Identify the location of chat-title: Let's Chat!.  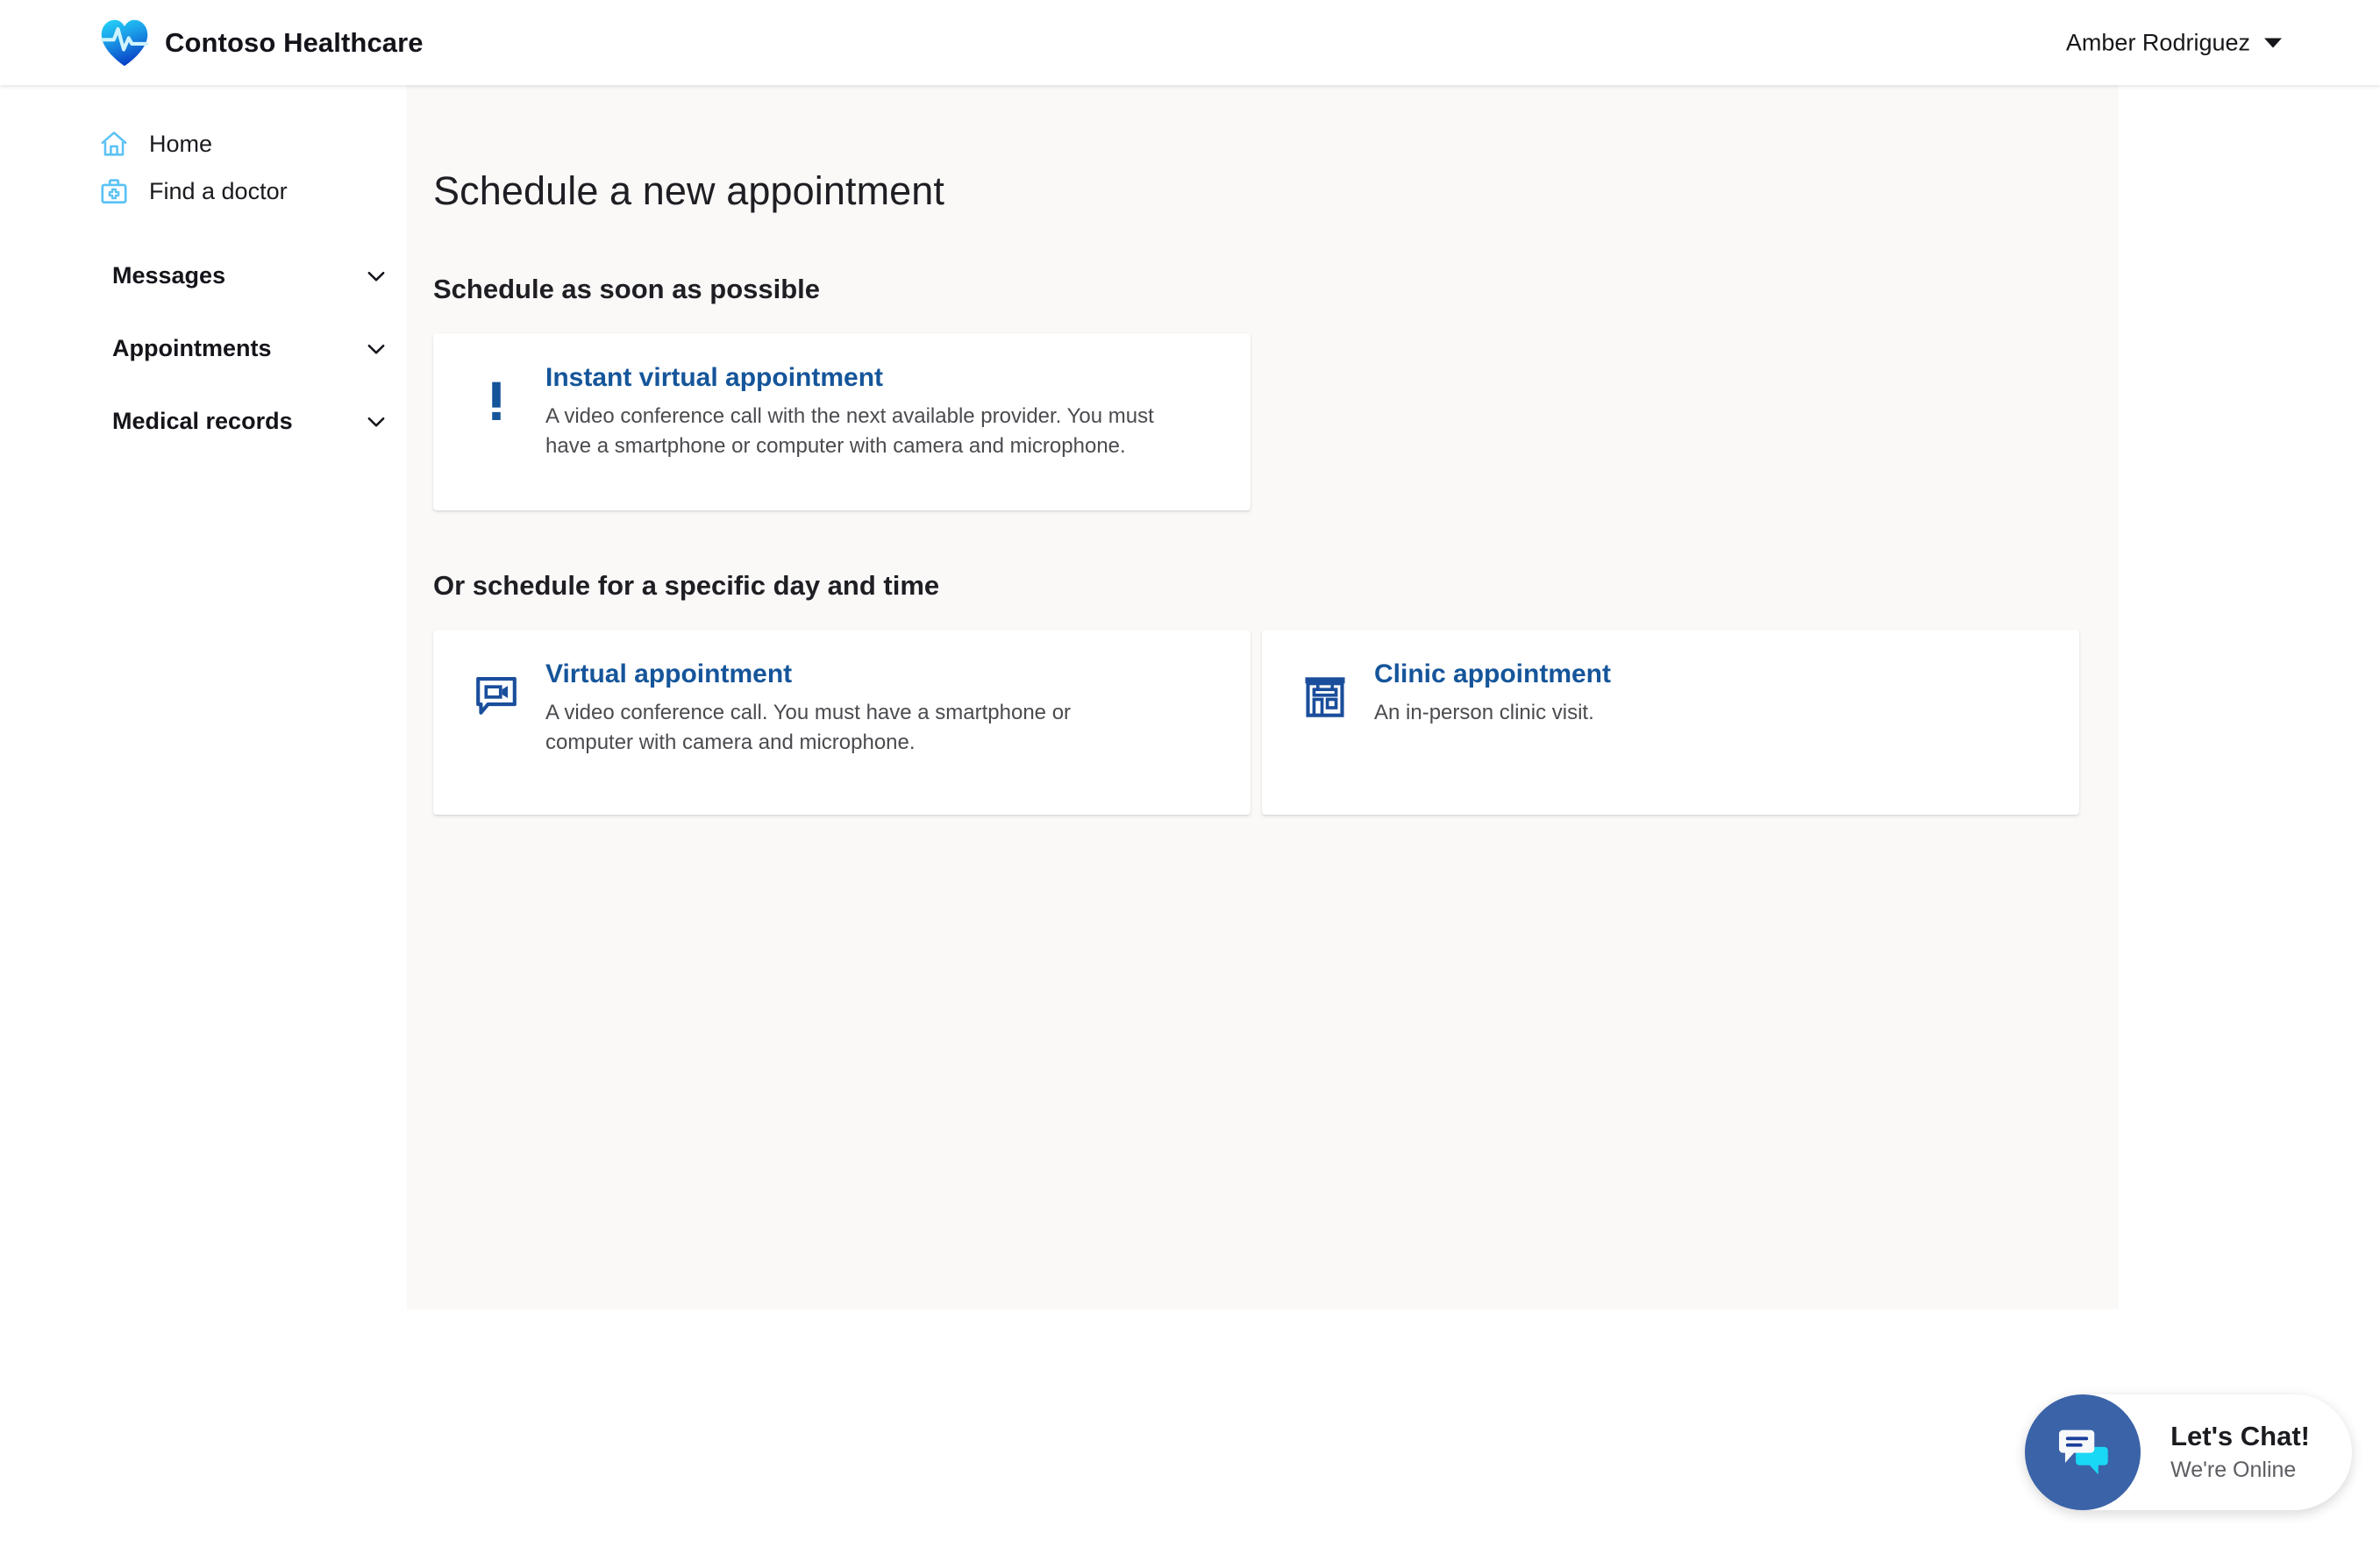
(2240, 1435).